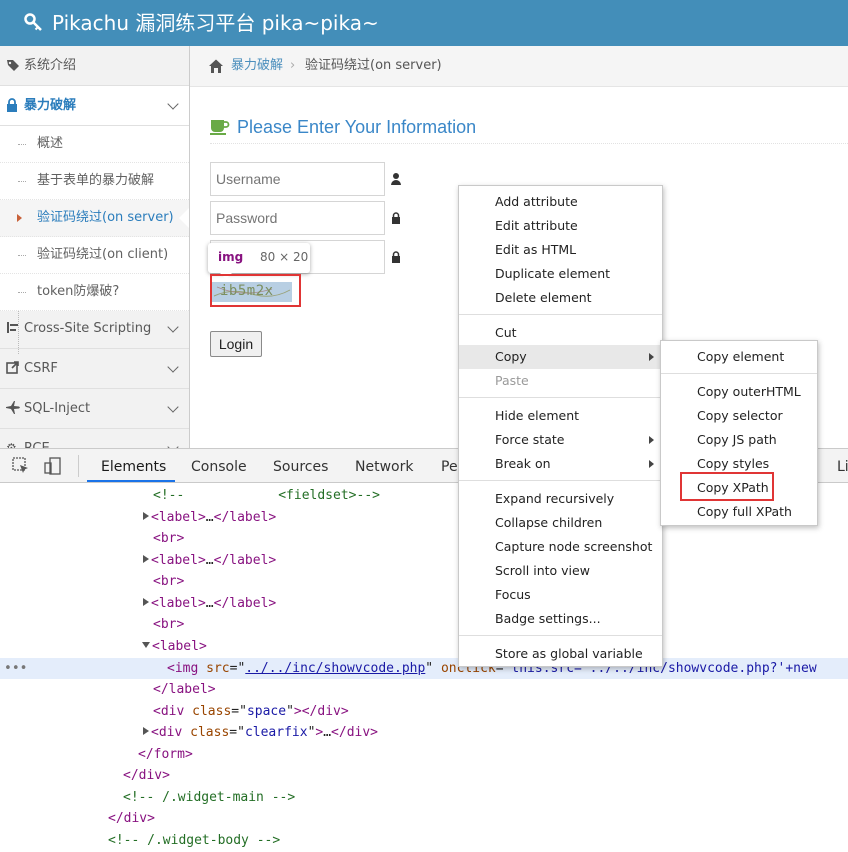 The image size is (848, 852). What do you see at coordinates (560, 499) in the screenshot?
I see `menu-item-expand-recursively: Expand recursively` at bounding box center [560, 499].